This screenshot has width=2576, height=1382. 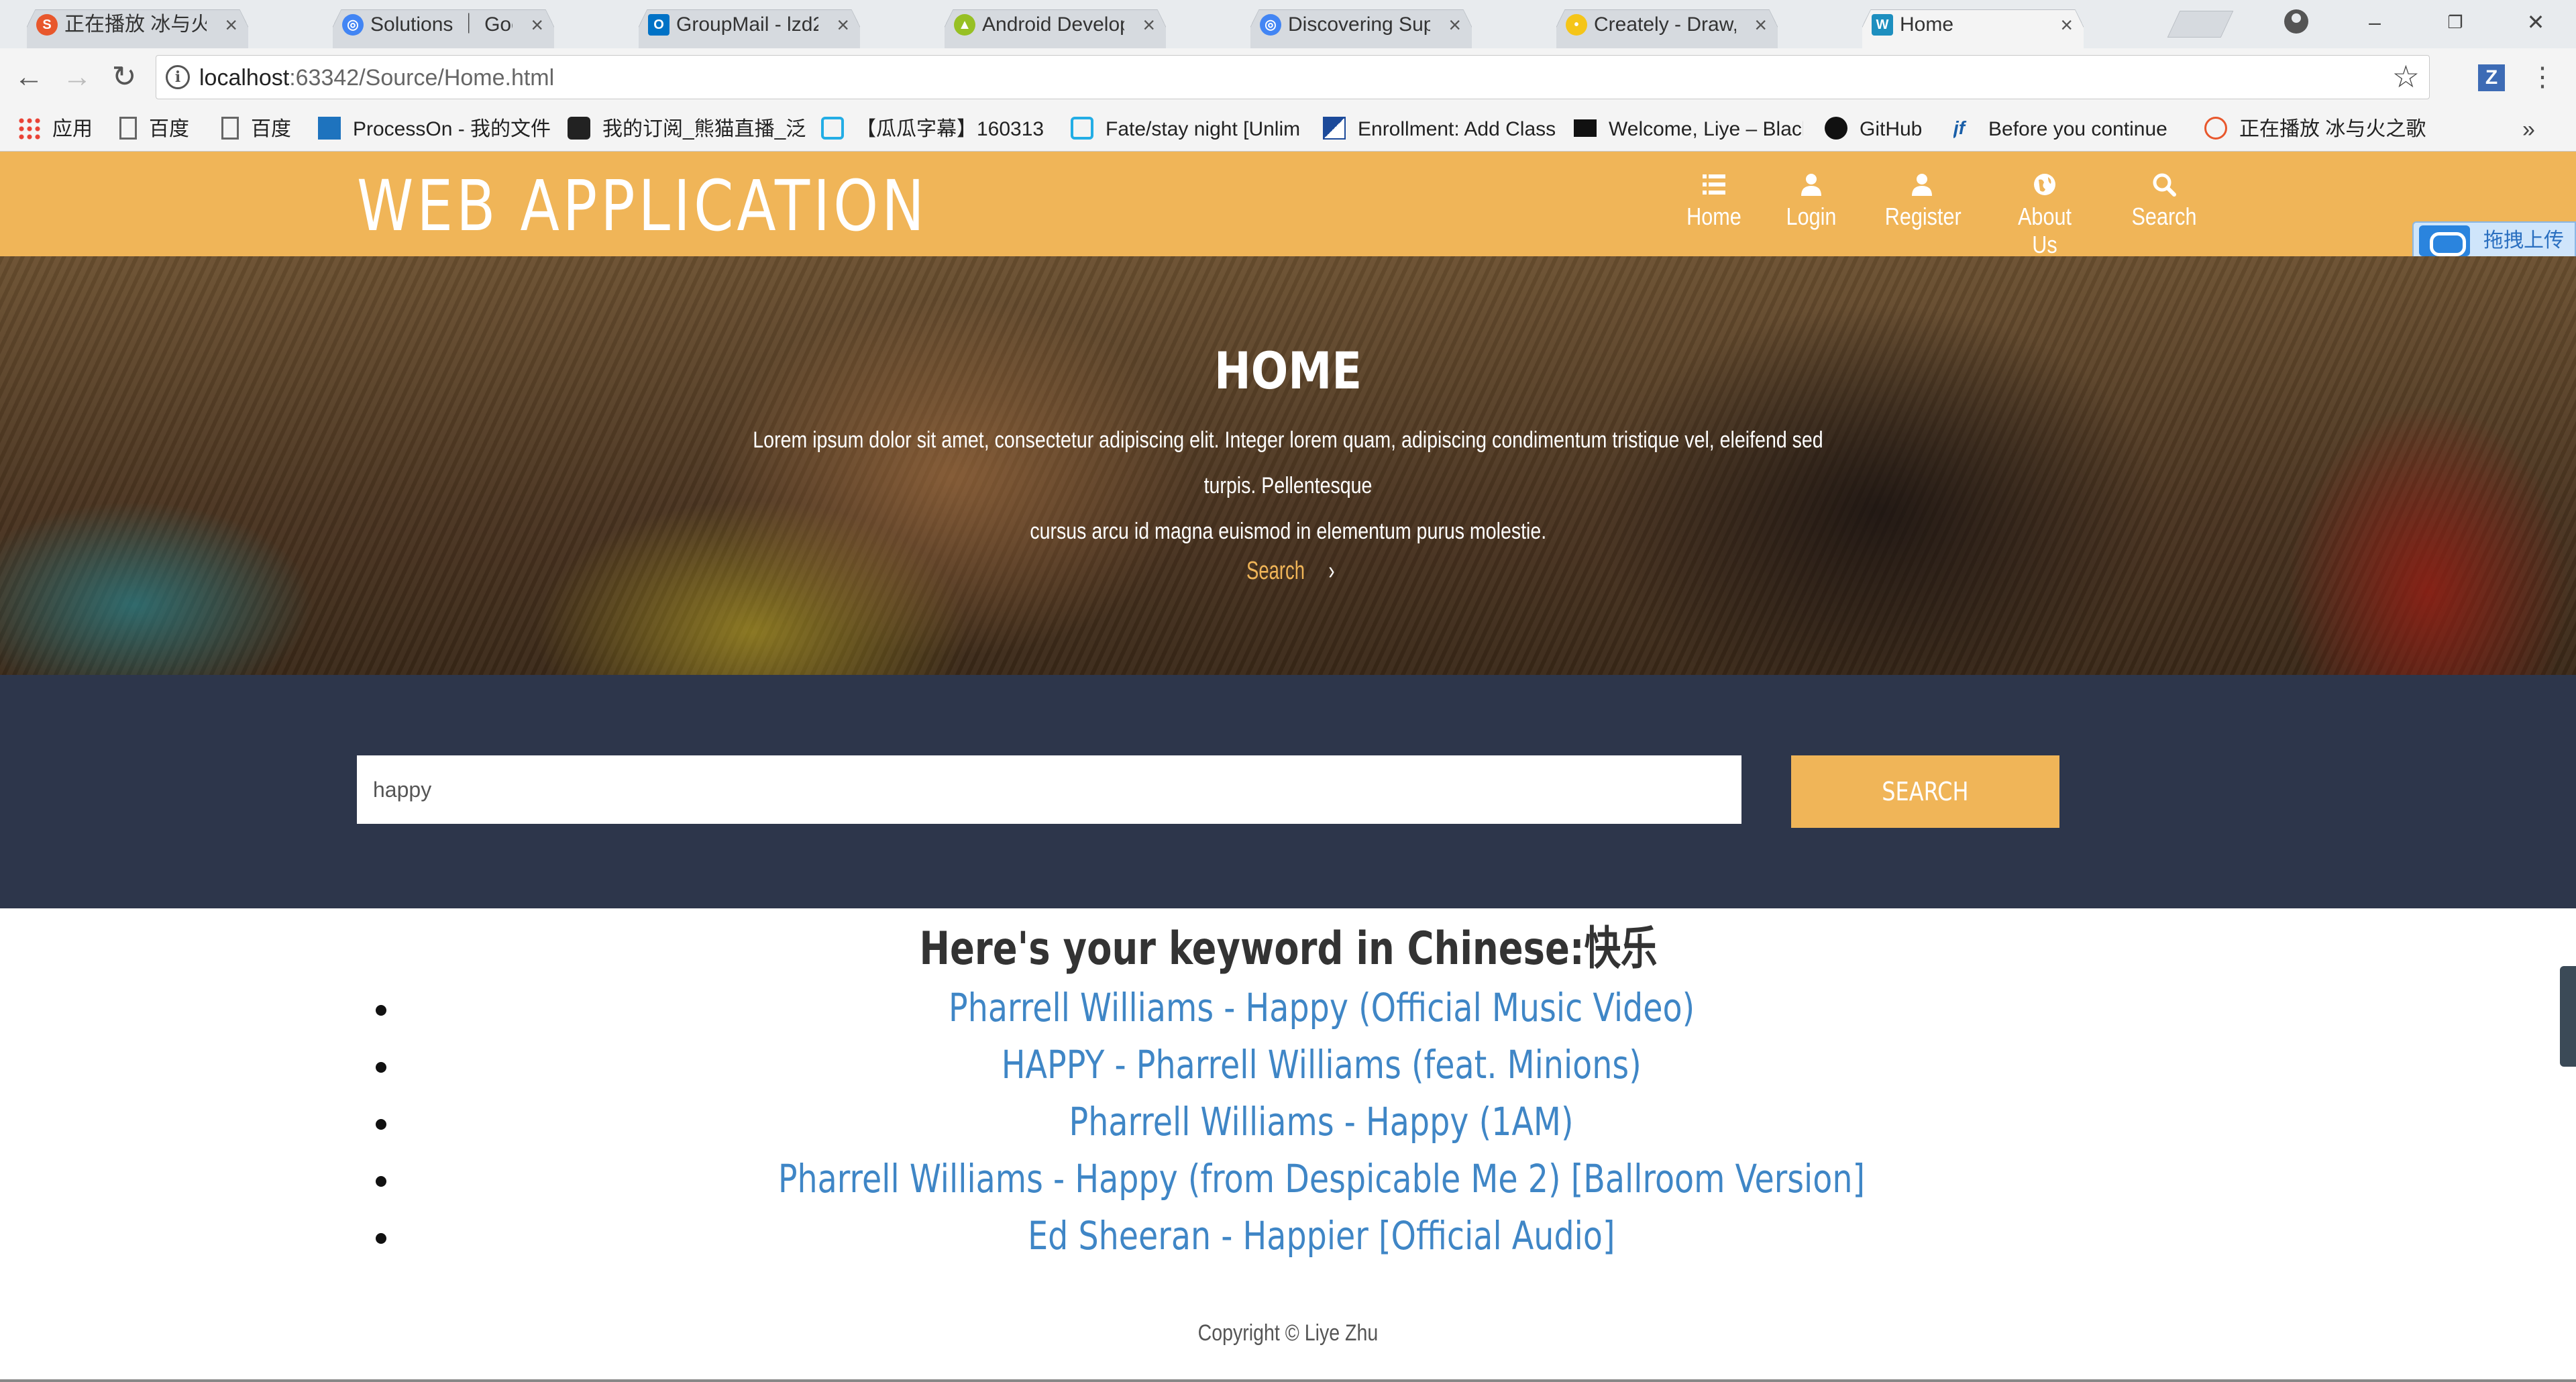 I want to click on bookmark-label: Before you continue, so click(x=2077, y=129).